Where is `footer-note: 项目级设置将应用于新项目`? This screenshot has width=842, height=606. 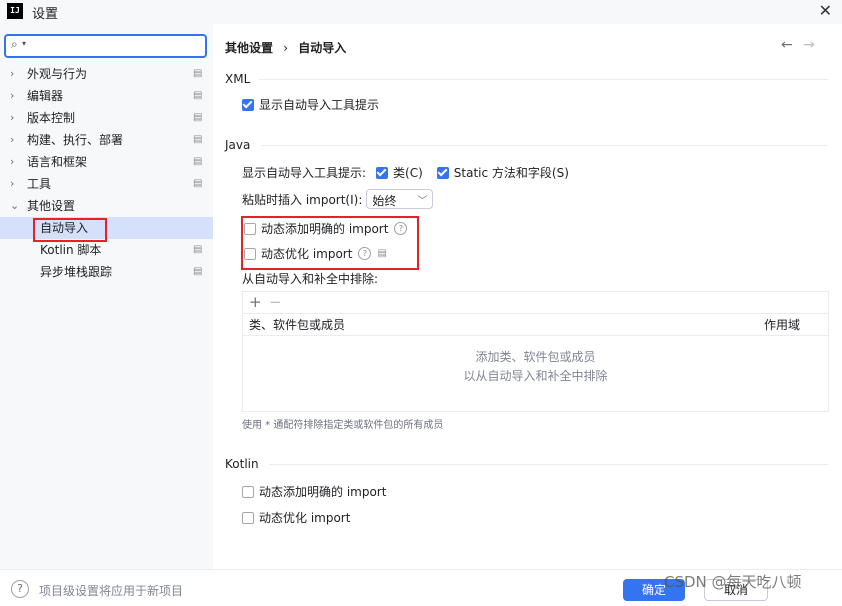
footer-note: 项目级设置将应用于新项目 is located at coordinates (111, 591).